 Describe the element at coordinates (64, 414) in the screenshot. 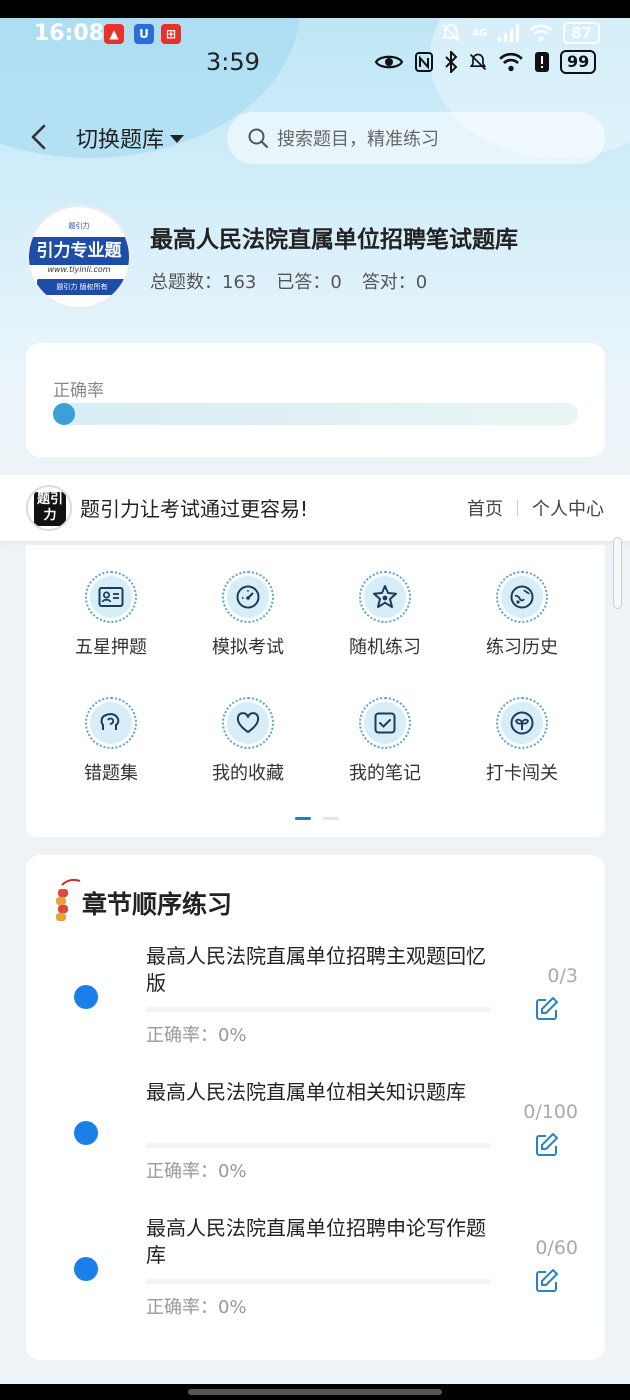

I see `accuracy-progress-fill` at that location.